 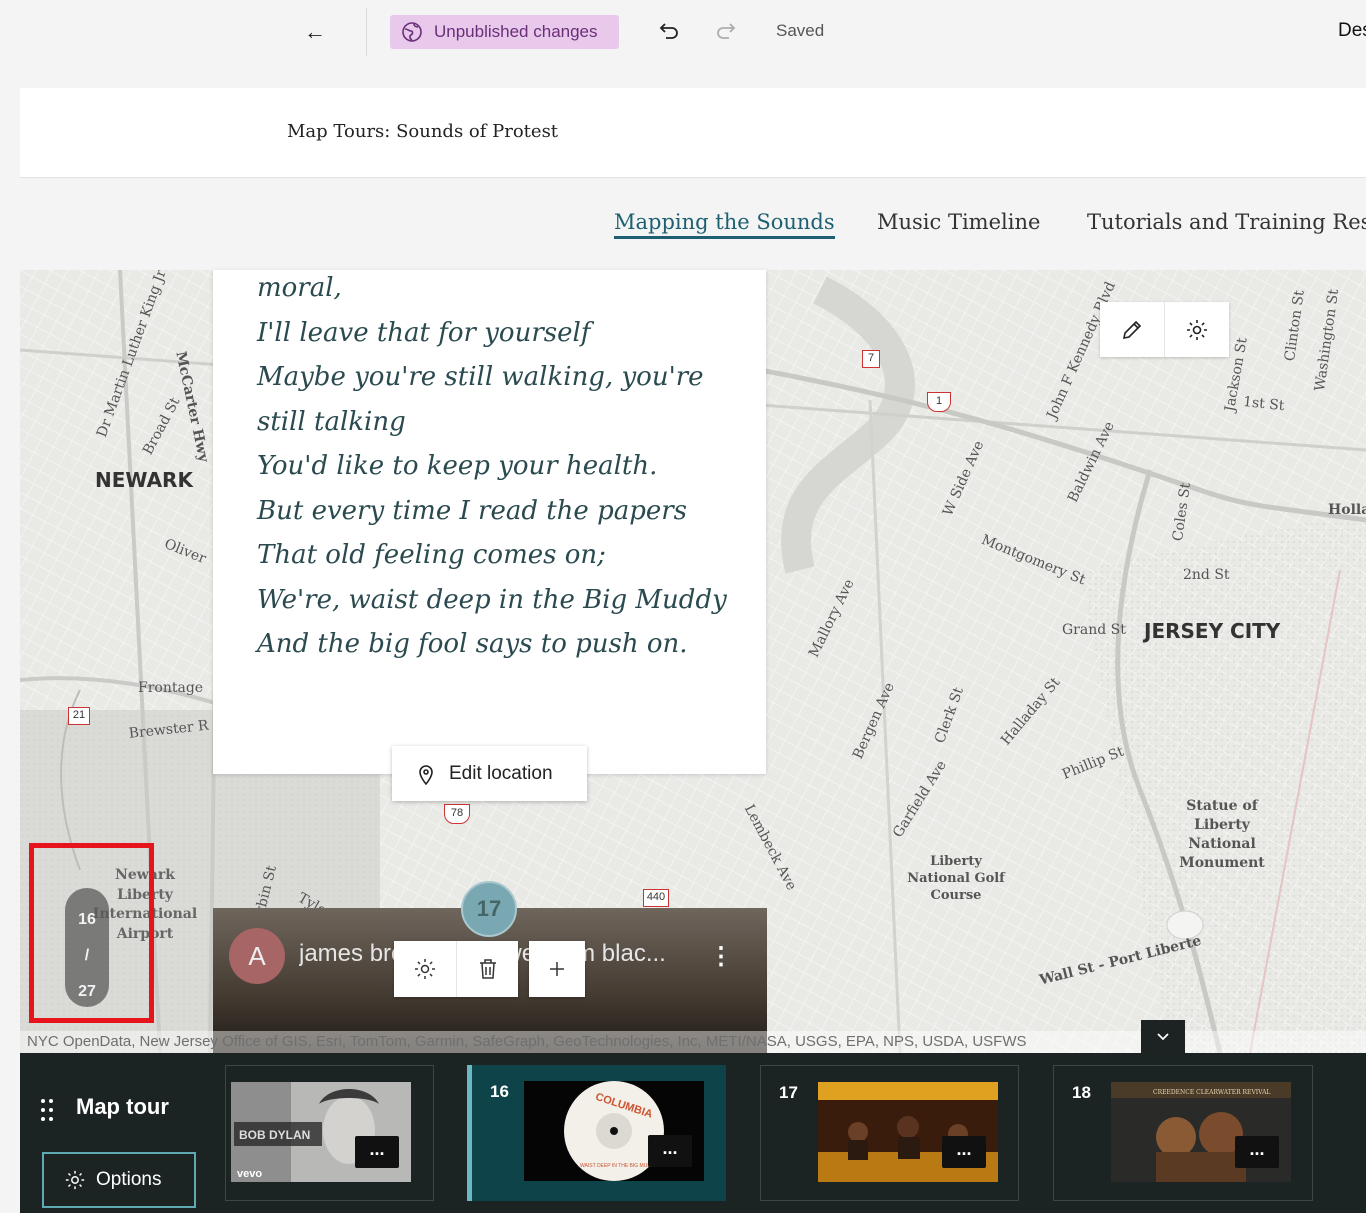 I want to click on nav-item-music-timeline: Music Timeline, so click(x=958, y=222).